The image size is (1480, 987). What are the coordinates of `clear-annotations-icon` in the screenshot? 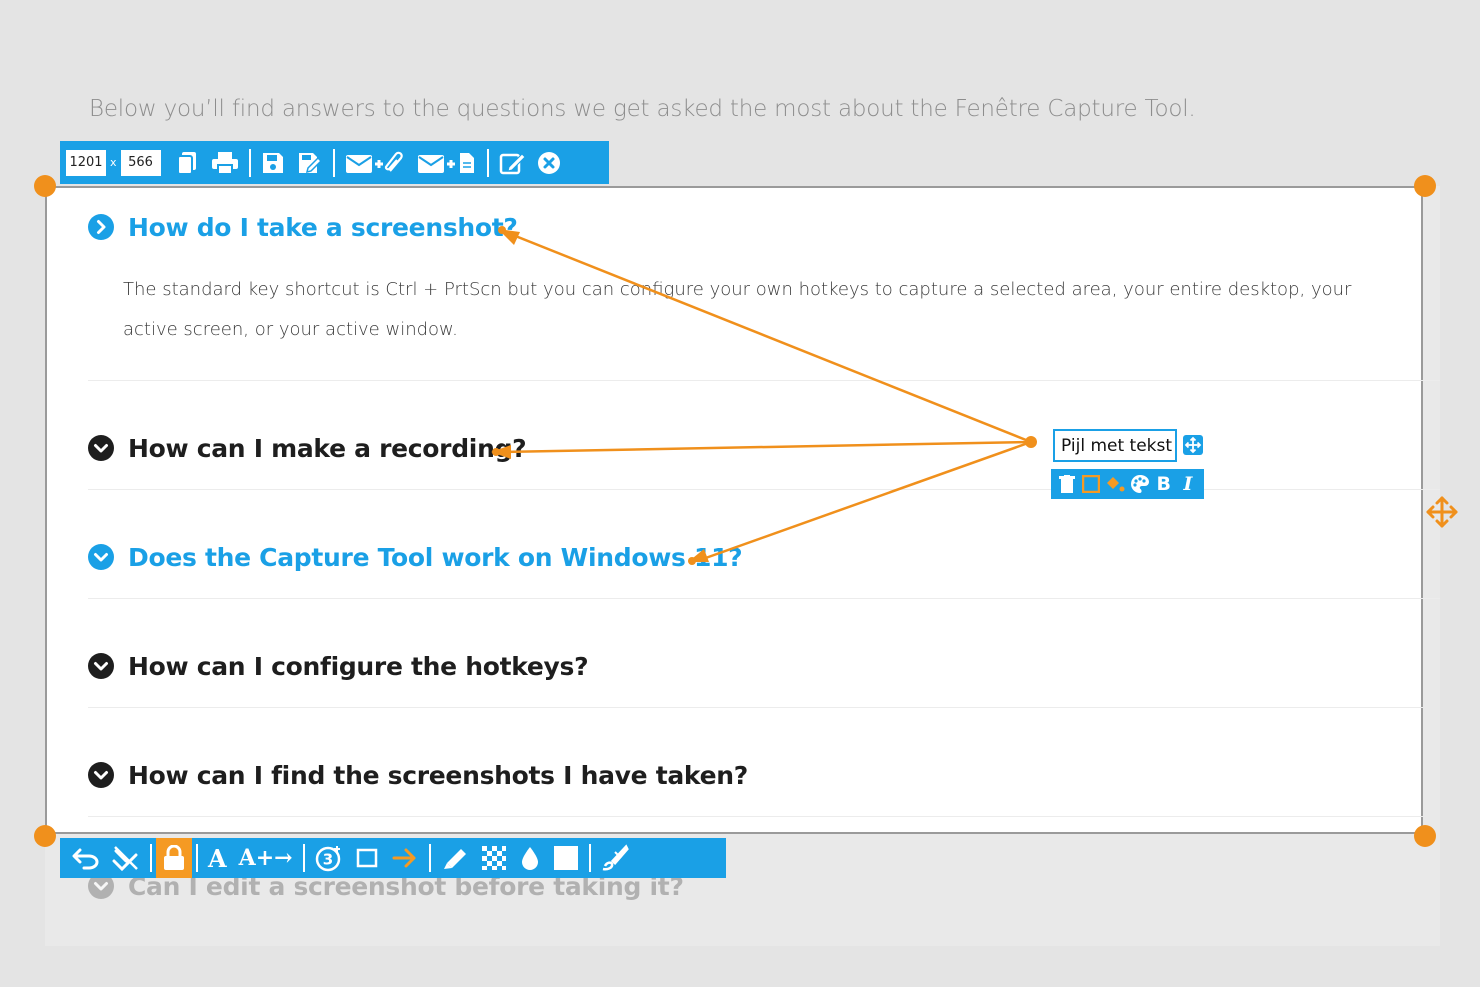 It's located at (126, 858).